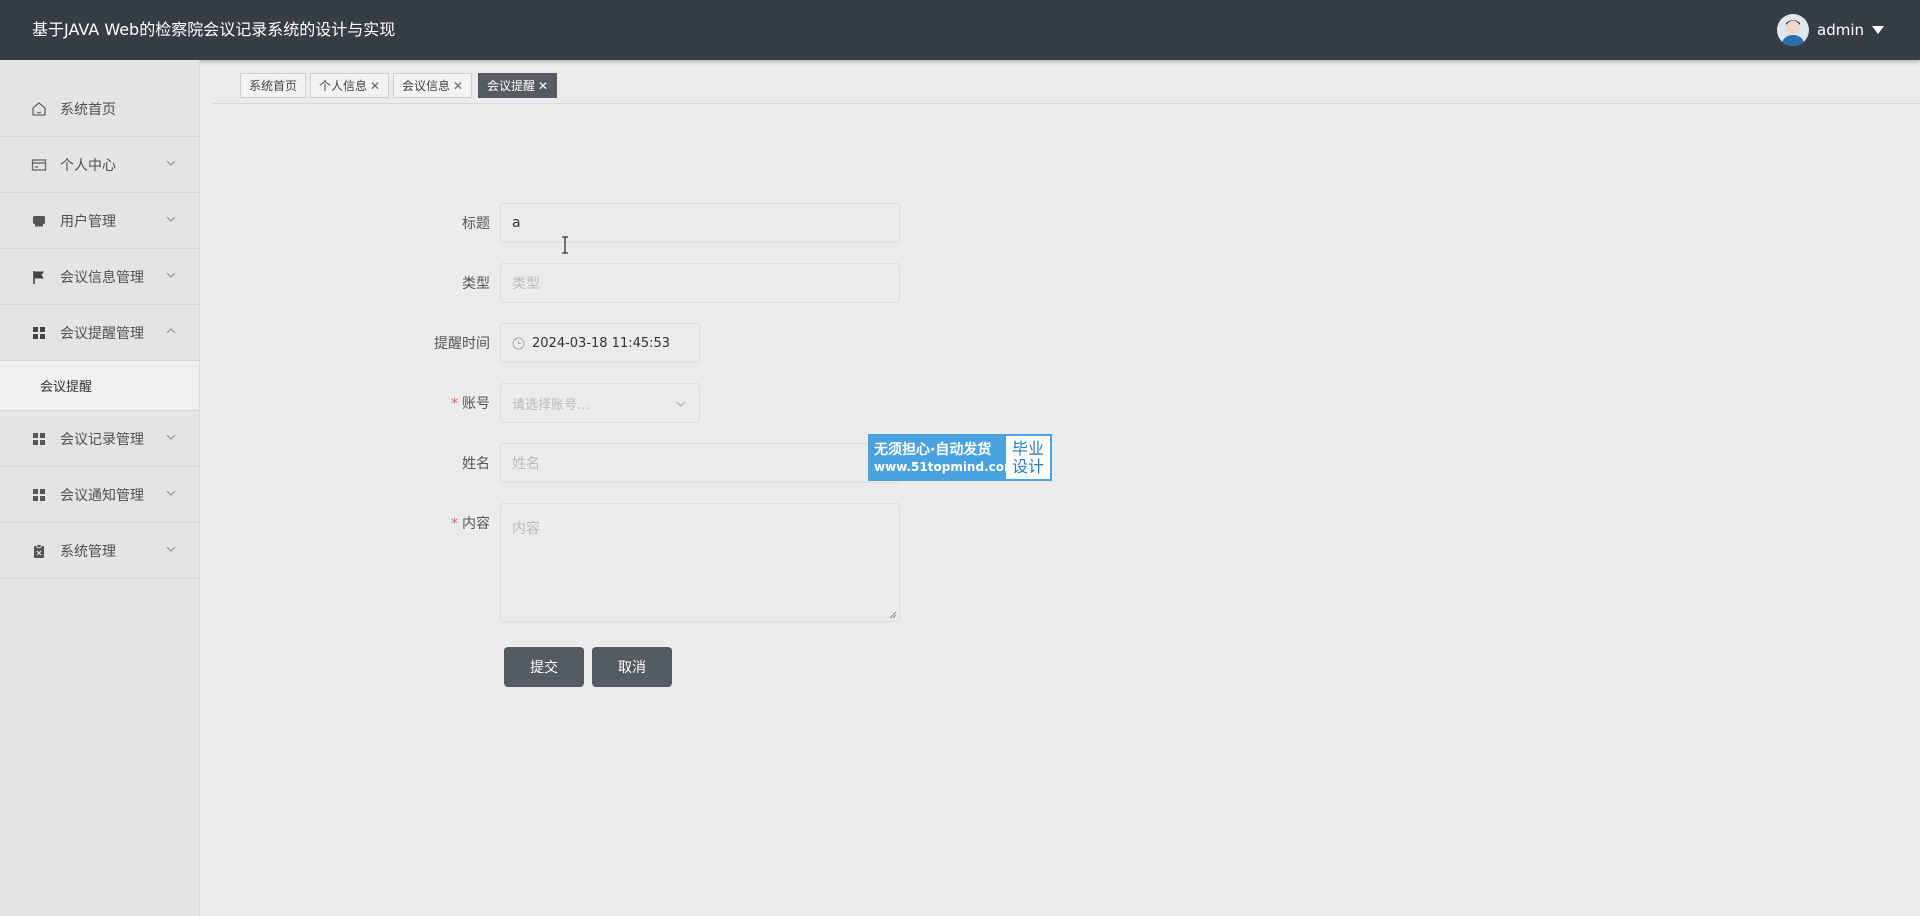 Image resolution: width=1920 pixels, height=916 pixels. I want to click on sidebar-item-home: 系统首页, so click(99, 109).